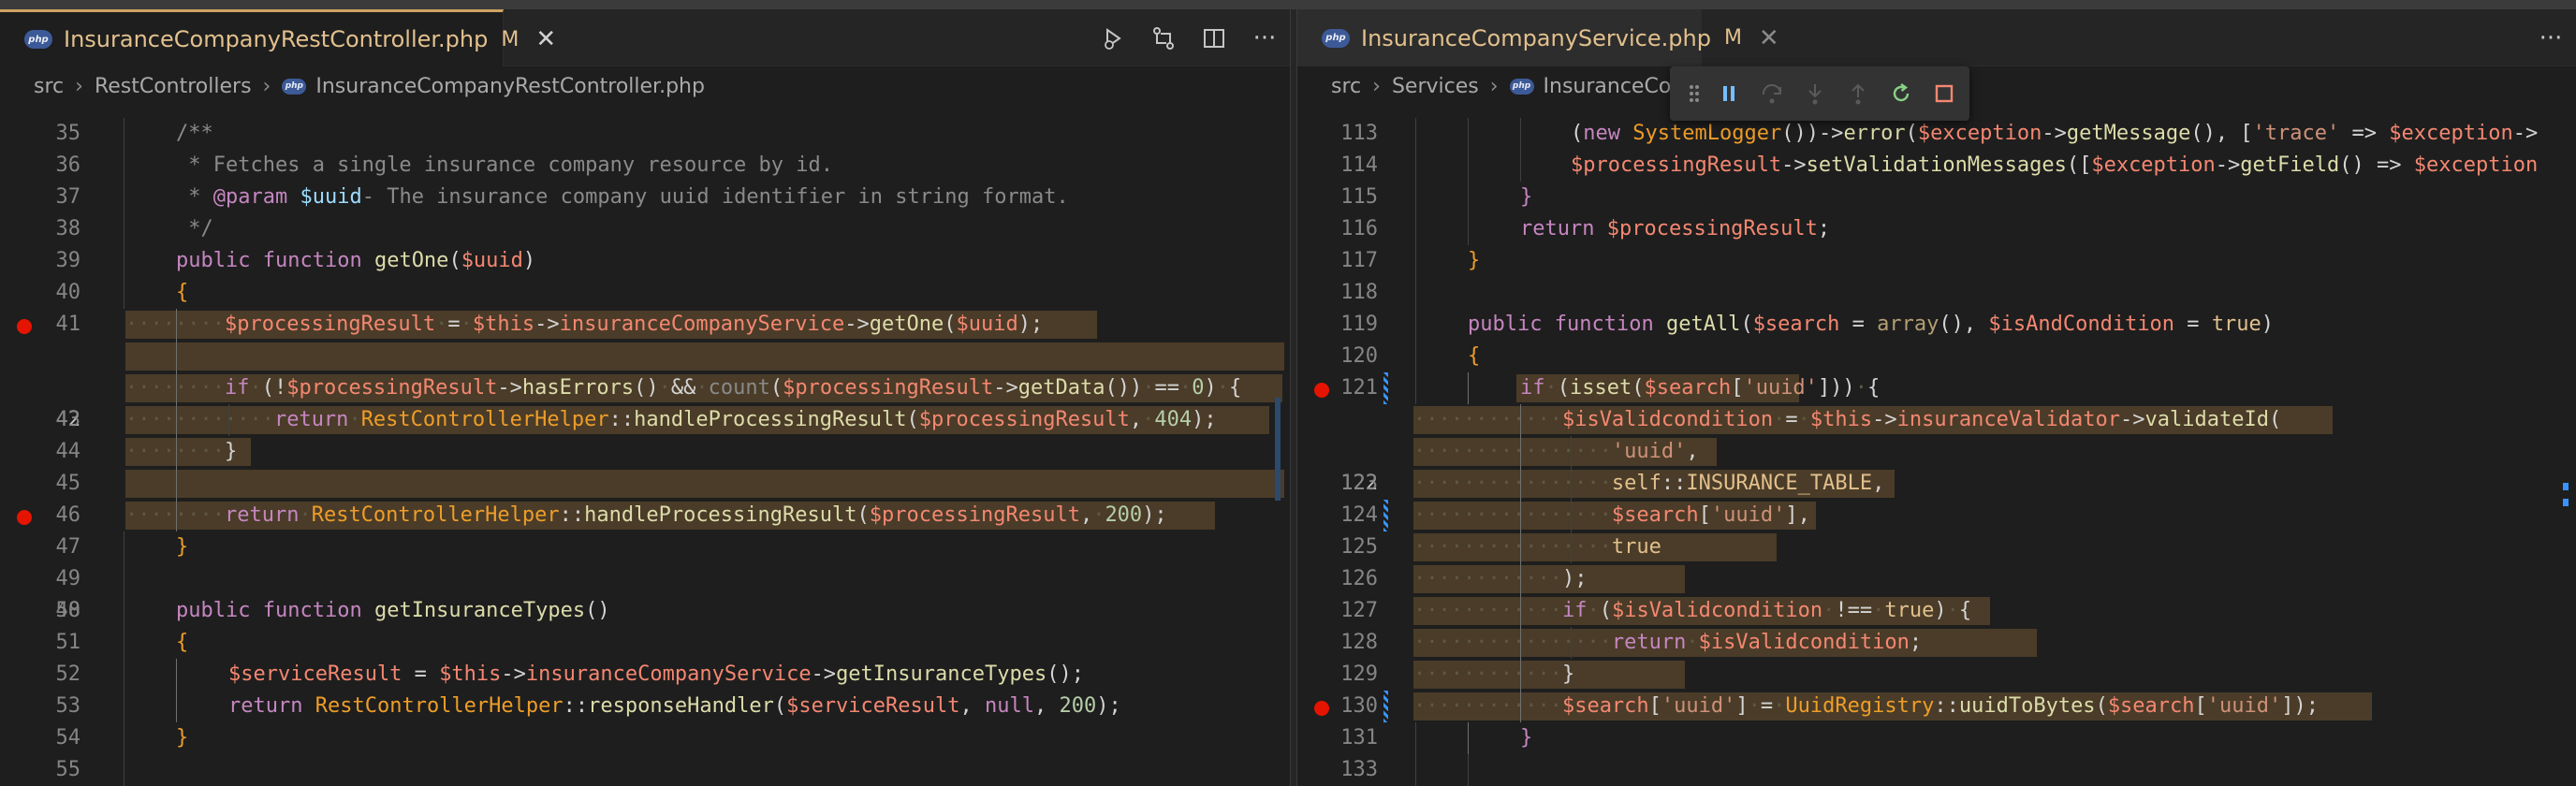 Image resolution: width=2576 pixels, height=786 pixels. What do you see at coordinates (173, 86) in the screenshot?
I see `breadcrumb-restcontrollers: RestControllers` at bounding box center [173, 86].